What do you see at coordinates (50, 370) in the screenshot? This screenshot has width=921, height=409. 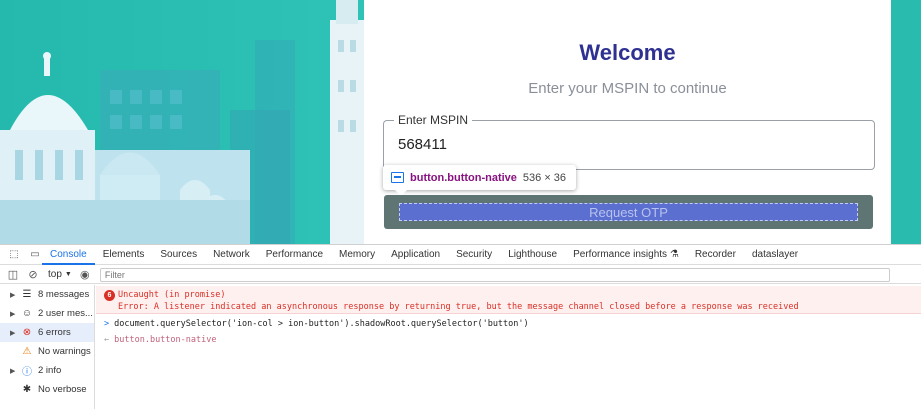 I see `sidebar-item-label: 2 info` at bounding box center [50, 370].